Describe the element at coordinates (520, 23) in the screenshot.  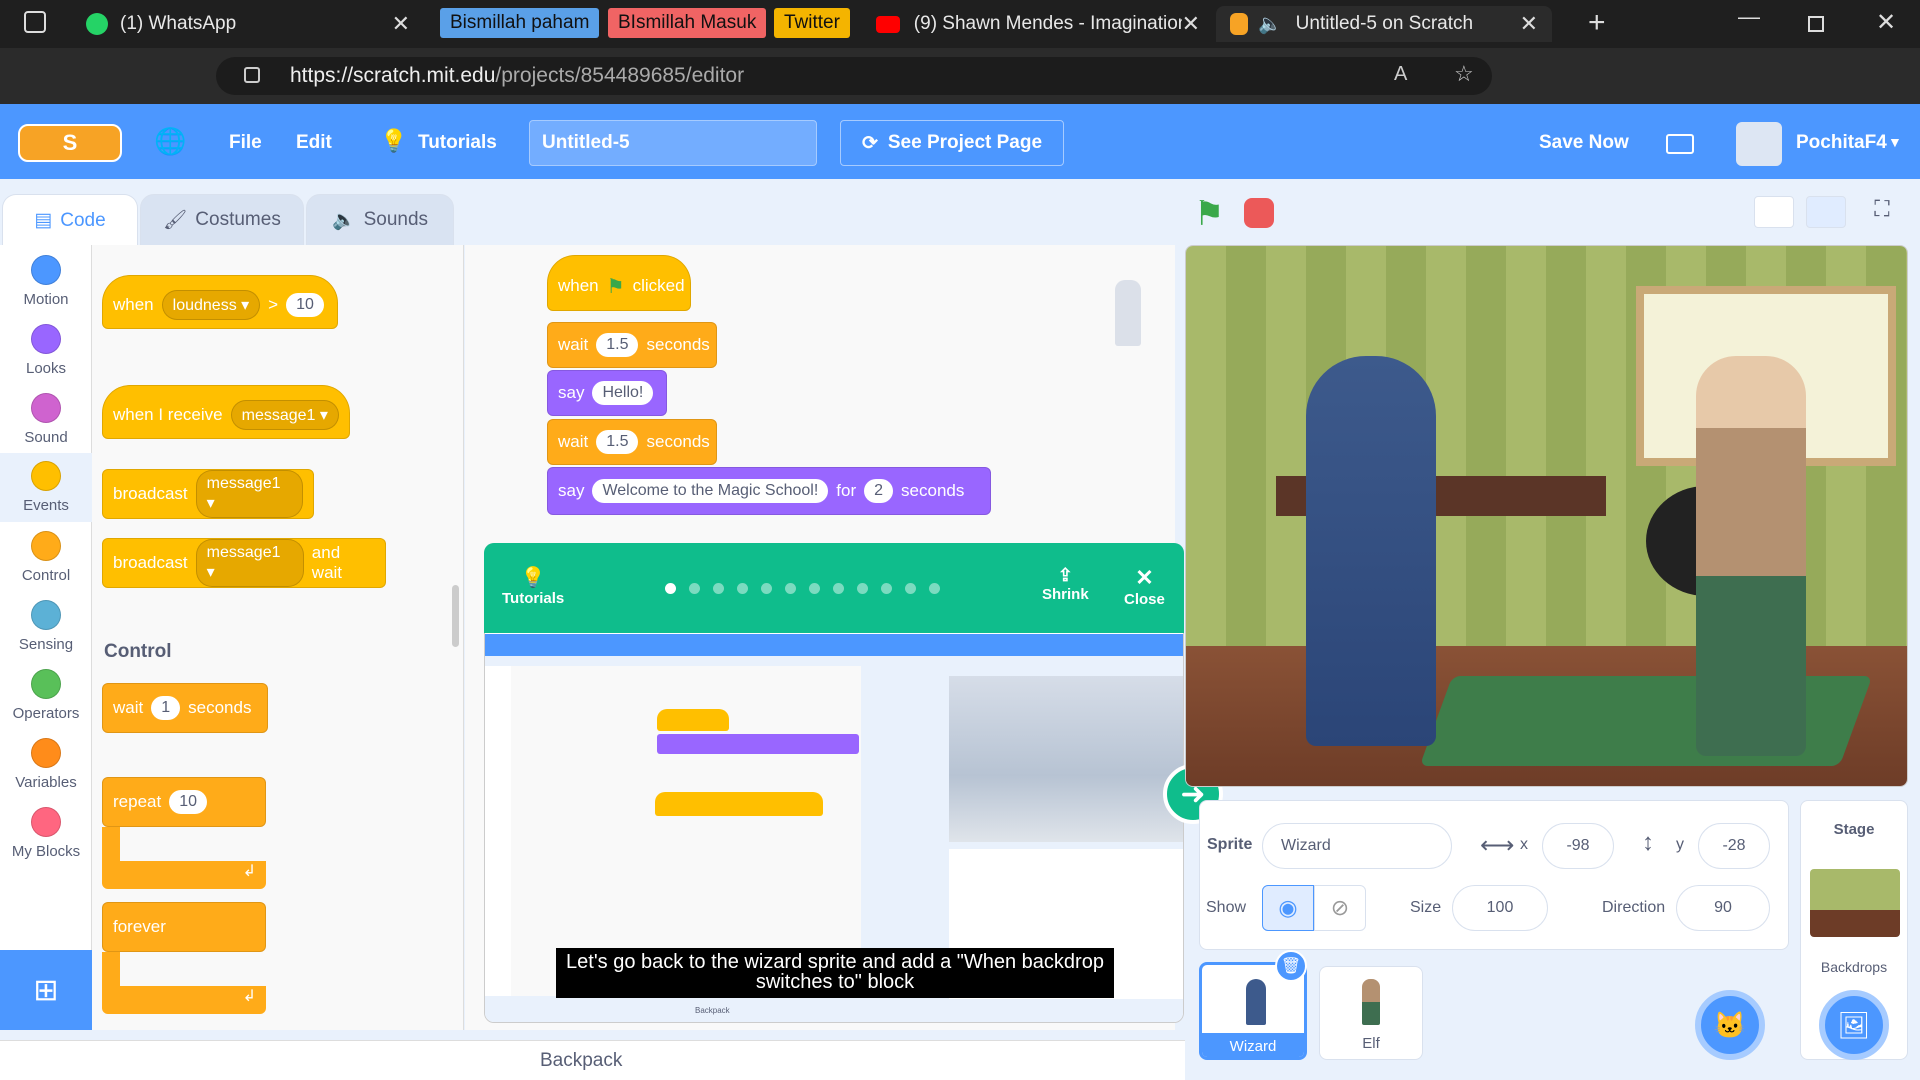
I see `bookmark-bismillah-paham: Bismillah paham` at that location.